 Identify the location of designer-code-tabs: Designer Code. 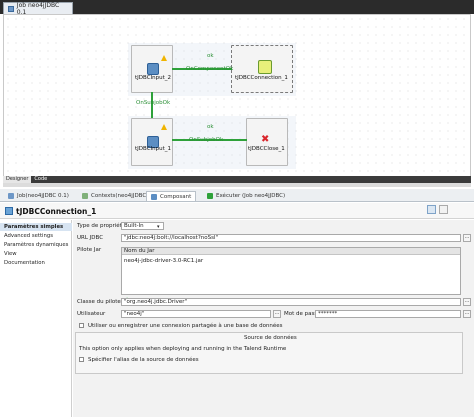
(237, 179).